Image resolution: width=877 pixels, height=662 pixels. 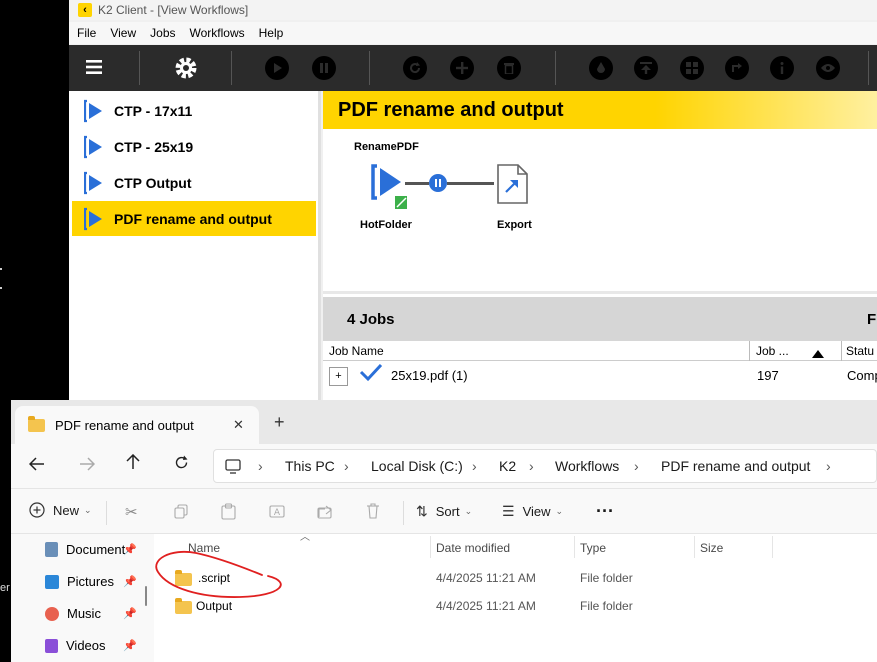 I want to click on settings-gear-icon, so click(x=186, y=70).